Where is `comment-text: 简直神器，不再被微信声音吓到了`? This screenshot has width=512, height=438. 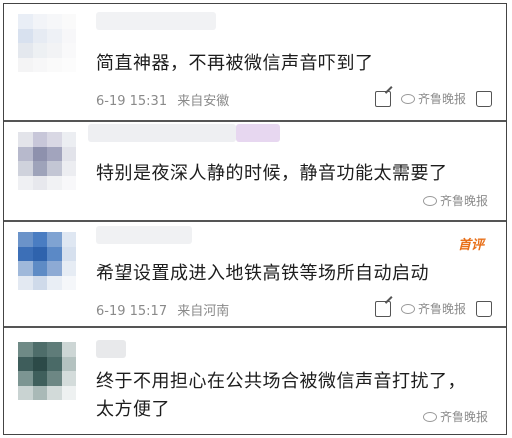 comment-text: 简直神器，不再被微信声音吓到了 is located at coordinates (235, 63).